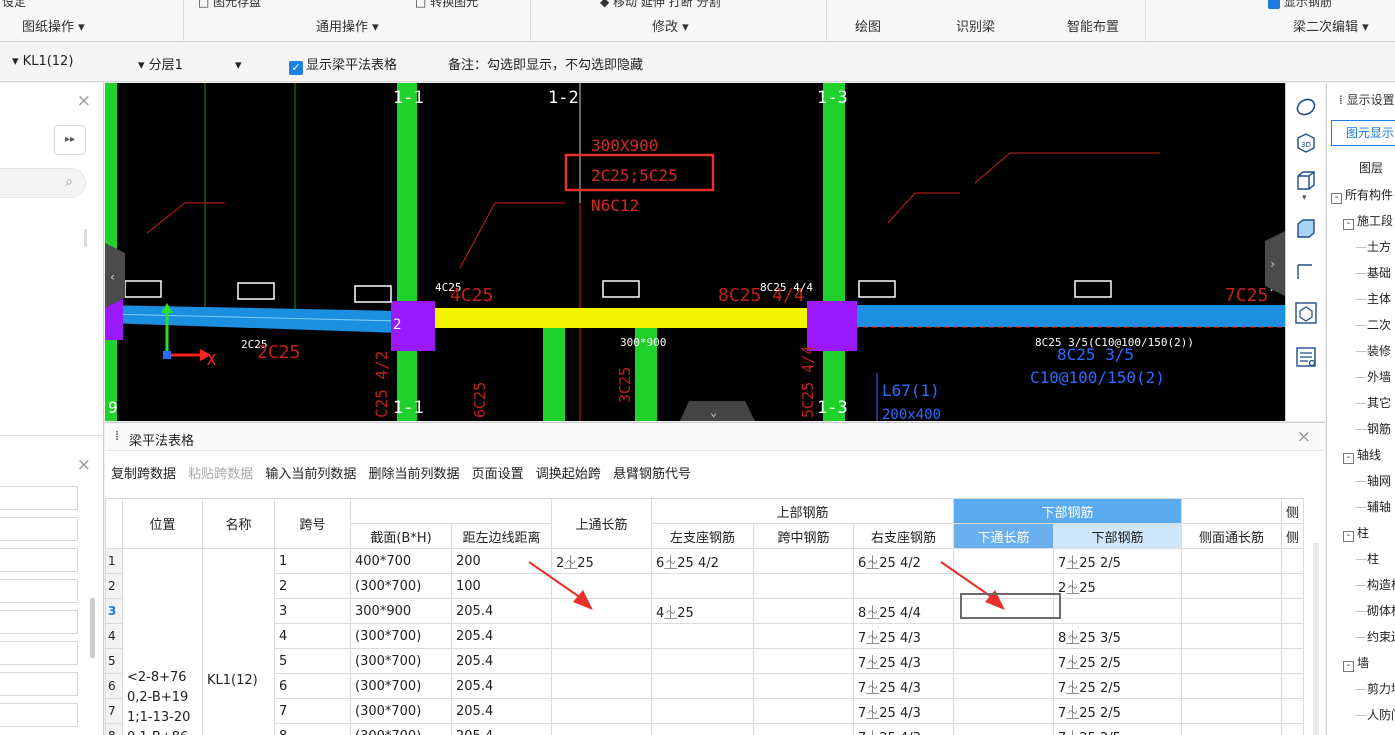 Image resolution: width=1395 pixels, height=735 pixels. Describe the element at coordinates (1117, 686) in the screenshot. I see `cell-bottom: 7⏈25 2/5` at that location.